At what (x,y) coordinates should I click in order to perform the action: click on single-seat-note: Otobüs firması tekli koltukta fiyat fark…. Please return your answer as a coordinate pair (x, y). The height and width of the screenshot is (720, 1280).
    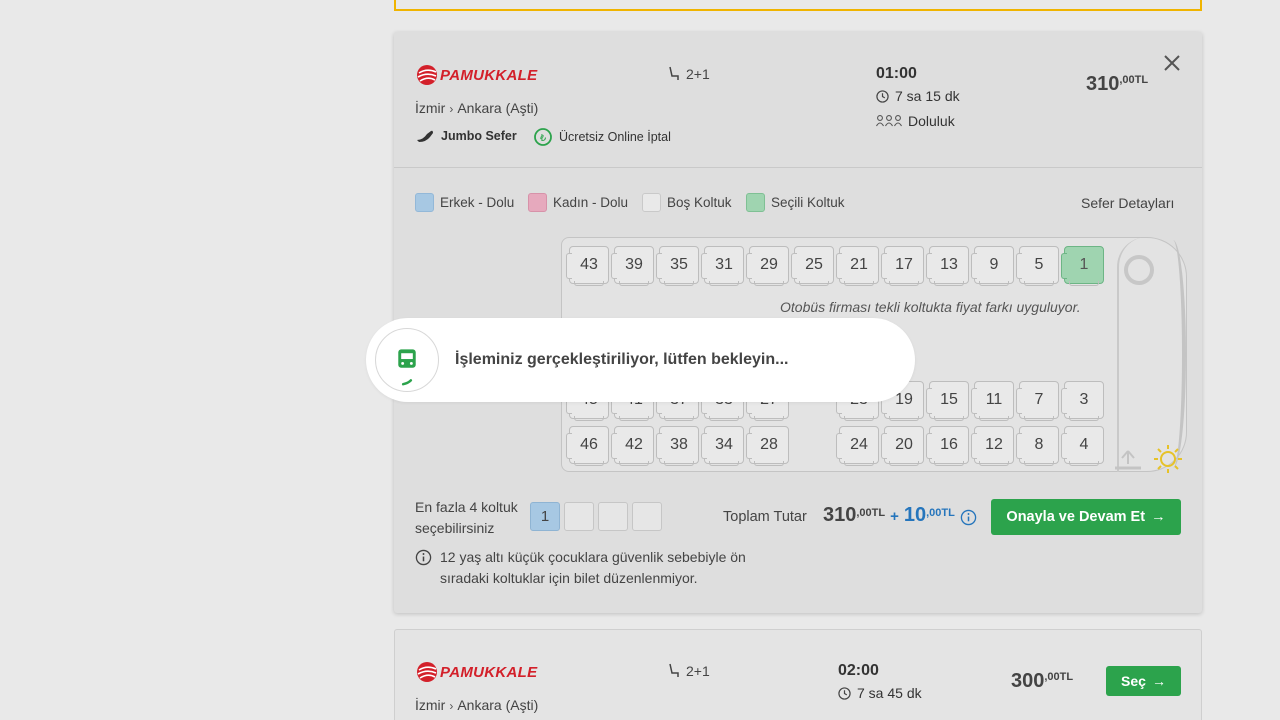
    Looking at the image, I should click on (930, 307).